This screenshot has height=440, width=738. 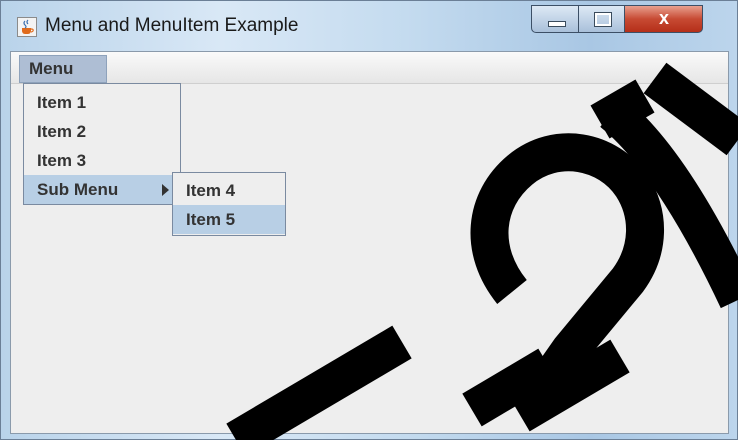 What do you see at coordinates (229, 190) in the screenshot?
I see `menu-item-4: Item 4` at bounding box center [229, 190].